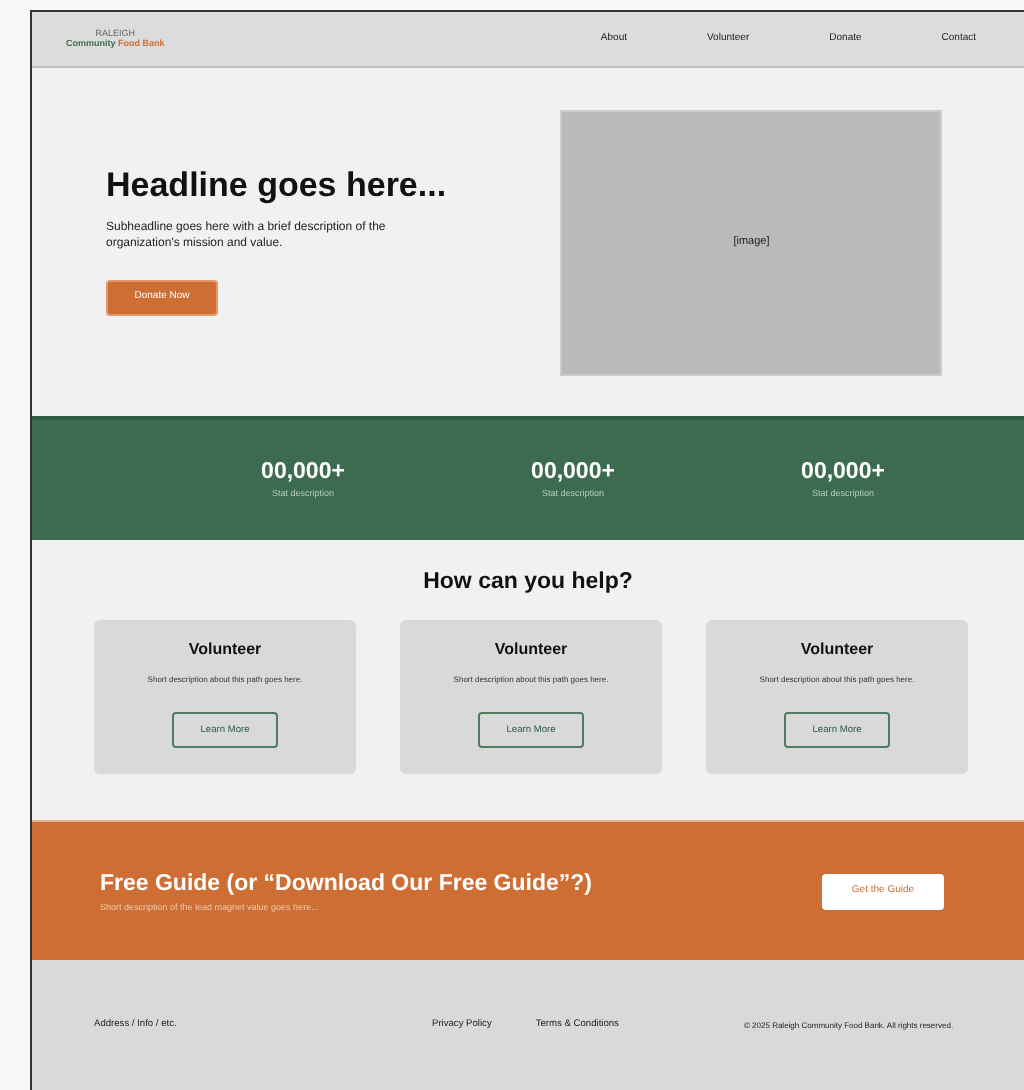  Describe the element at coordinates (528, 583) in the screenshot. I see `section-title: How can you help?` at that location.